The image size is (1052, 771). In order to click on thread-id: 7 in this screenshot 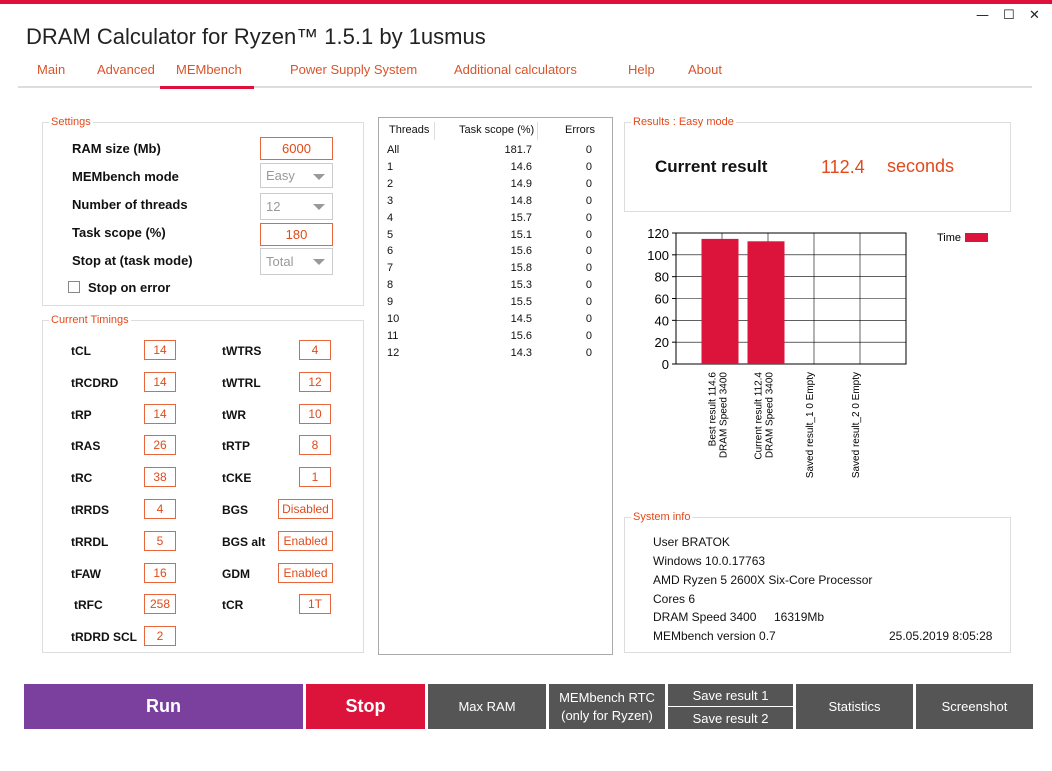, I will do `click(390, 268)`.